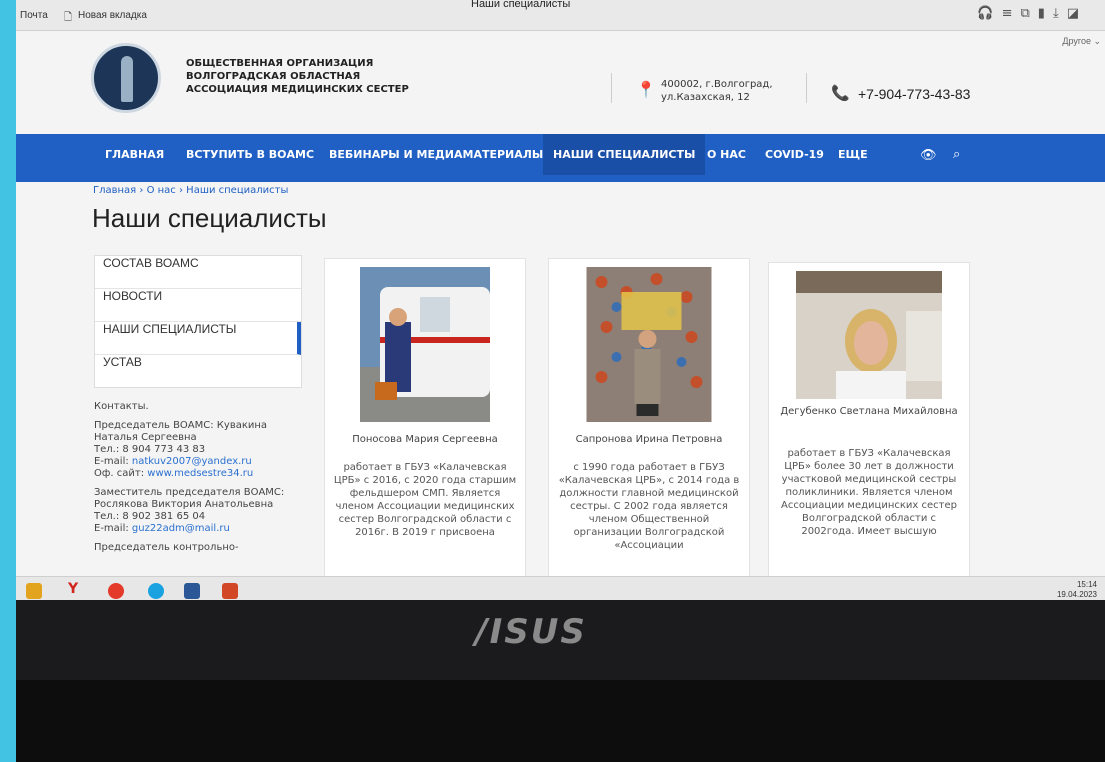 This screenshot has width=1105, height=762. What do you see at coordinates (250, 154) in the screenshot?
I see `nav-join: Вступить в ВОАМС` at bounding box center [250, 154].